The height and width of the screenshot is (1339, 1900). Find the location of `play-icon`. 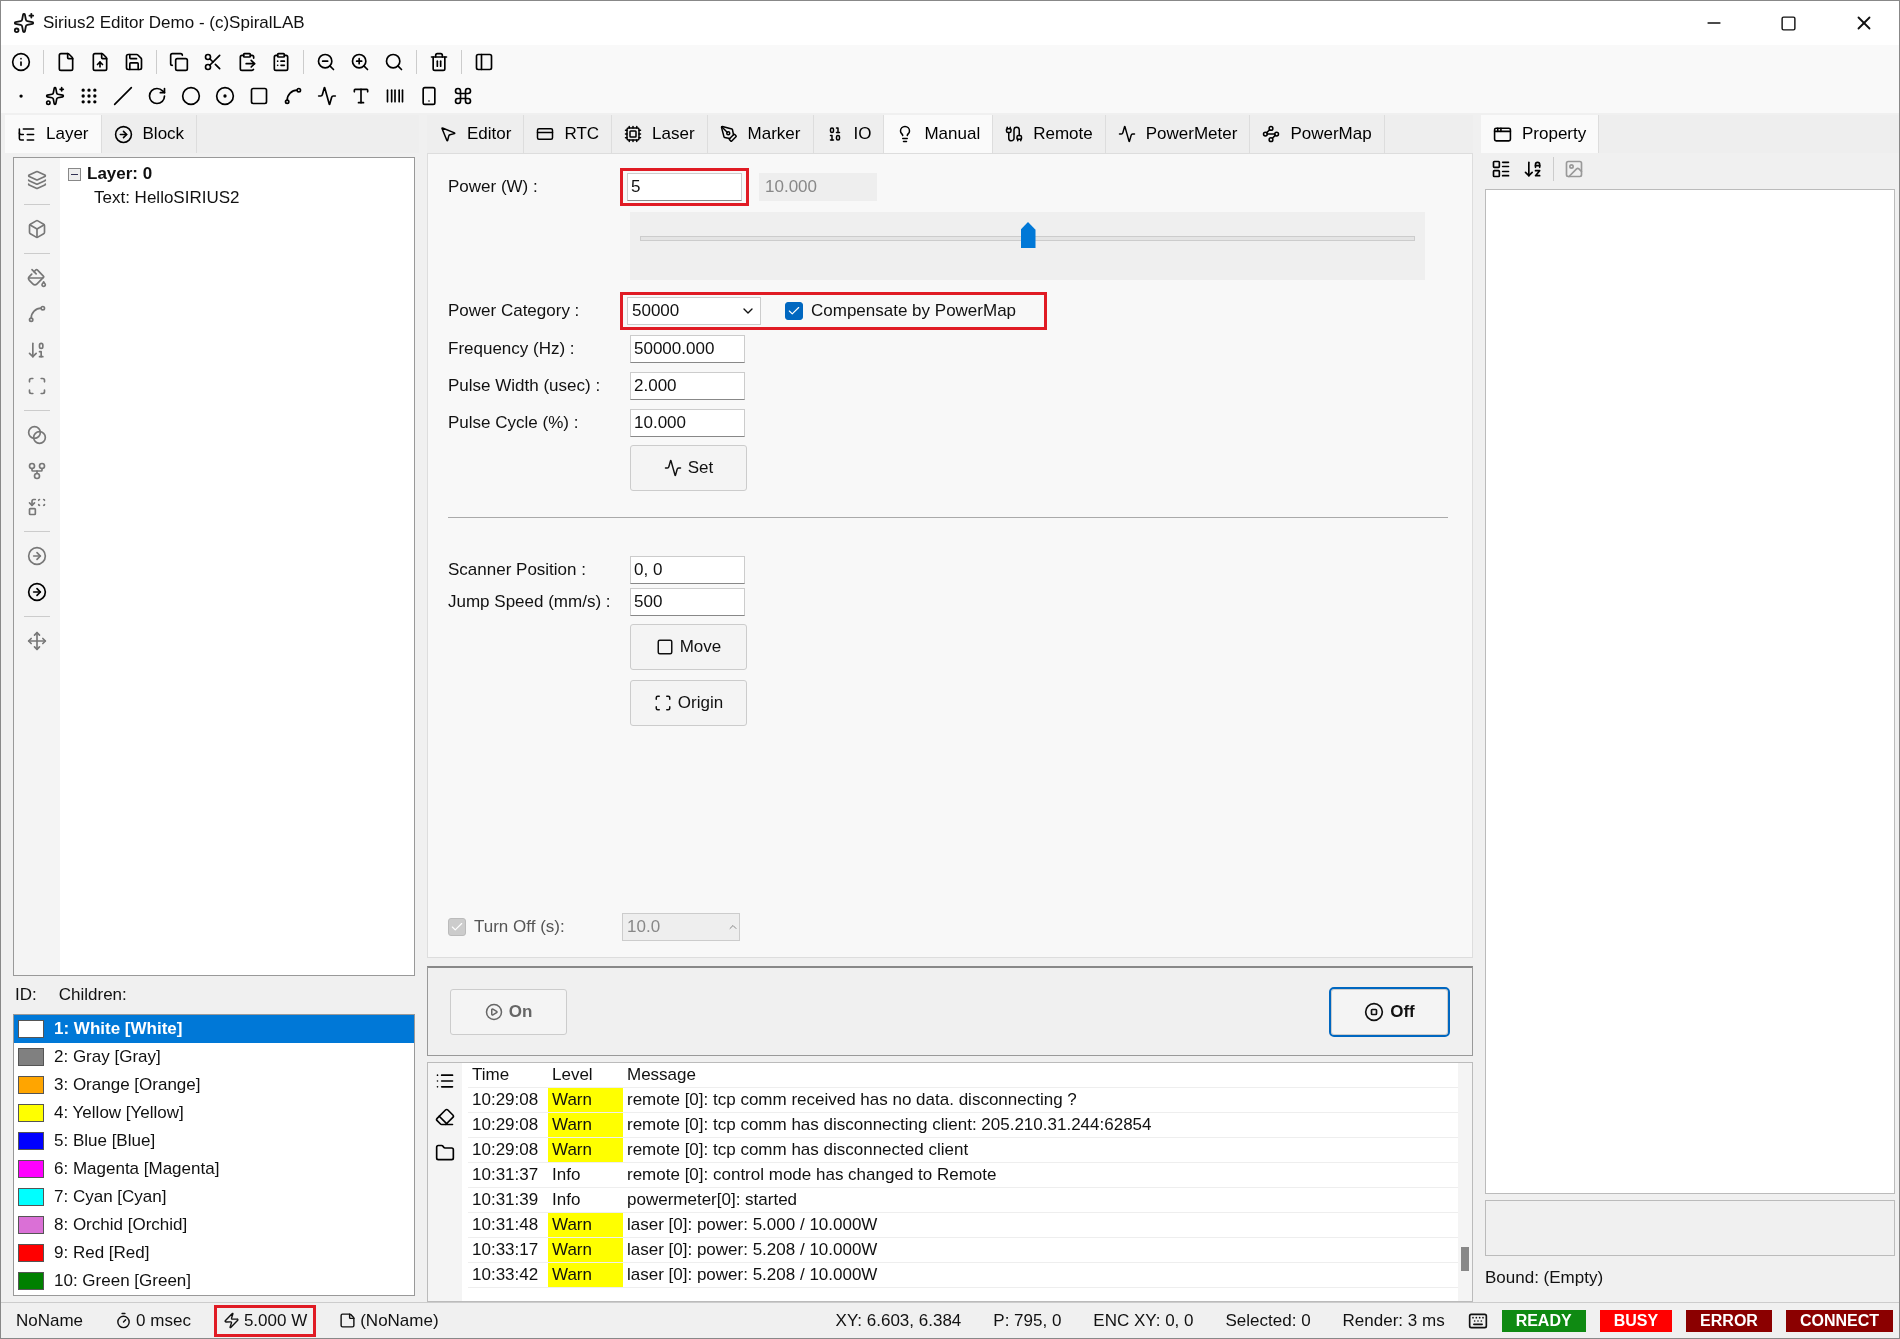

play-icon is located at coordinates (493, 1011).